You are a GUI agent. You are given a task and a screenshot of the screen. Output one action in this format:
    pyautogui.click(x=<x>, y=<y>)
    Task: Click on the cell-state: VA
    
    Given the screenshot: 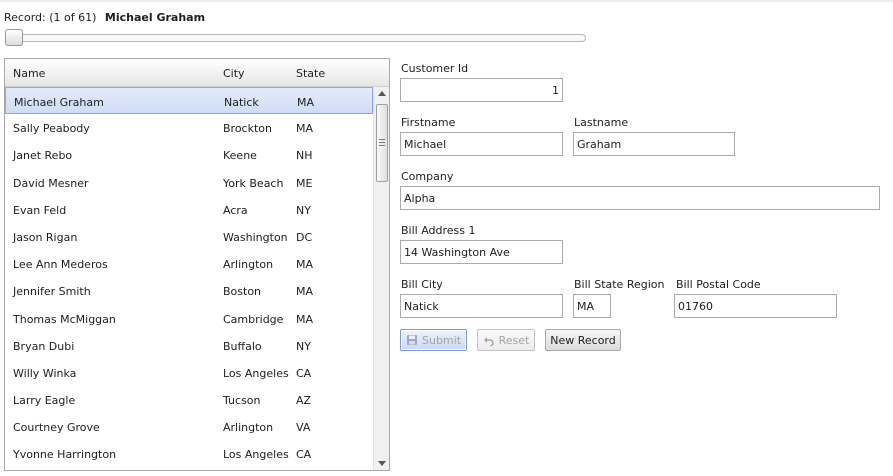 What is the action you would take?
    pyautogui.click(x=303, y=428)
    